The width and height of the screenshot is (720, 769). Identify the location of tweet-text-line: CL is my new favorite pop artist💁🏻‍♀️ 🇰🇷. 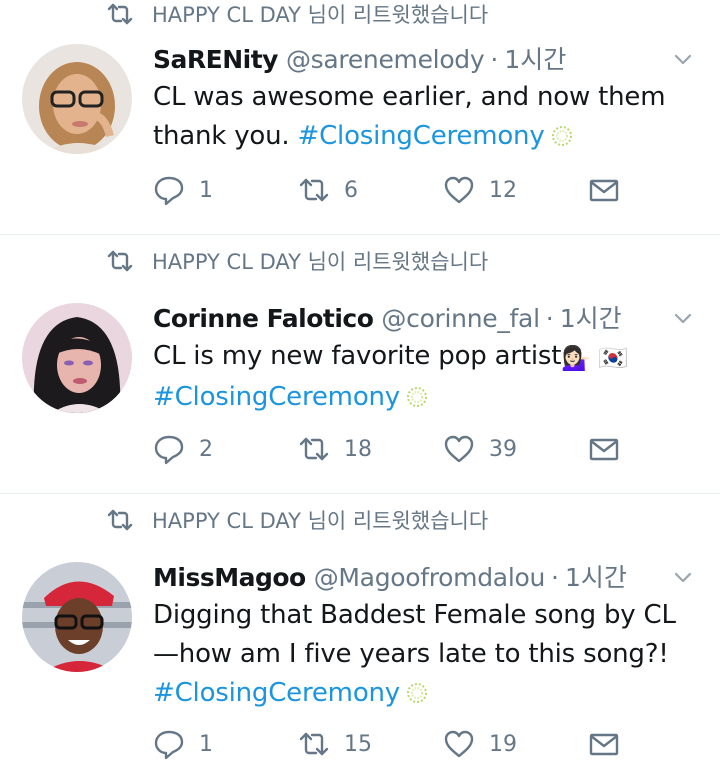
(426, 357).